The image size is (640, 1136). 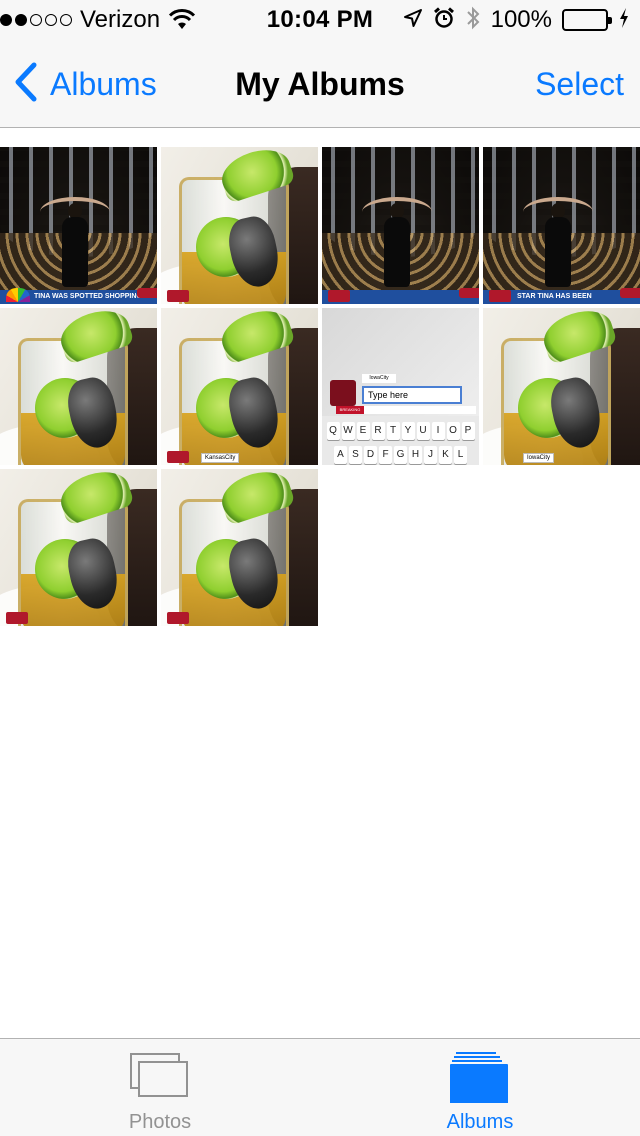 What do you see at coordinates (445, 455) in the screenshot?
I see `key: K` at bounding box center [445, 455].